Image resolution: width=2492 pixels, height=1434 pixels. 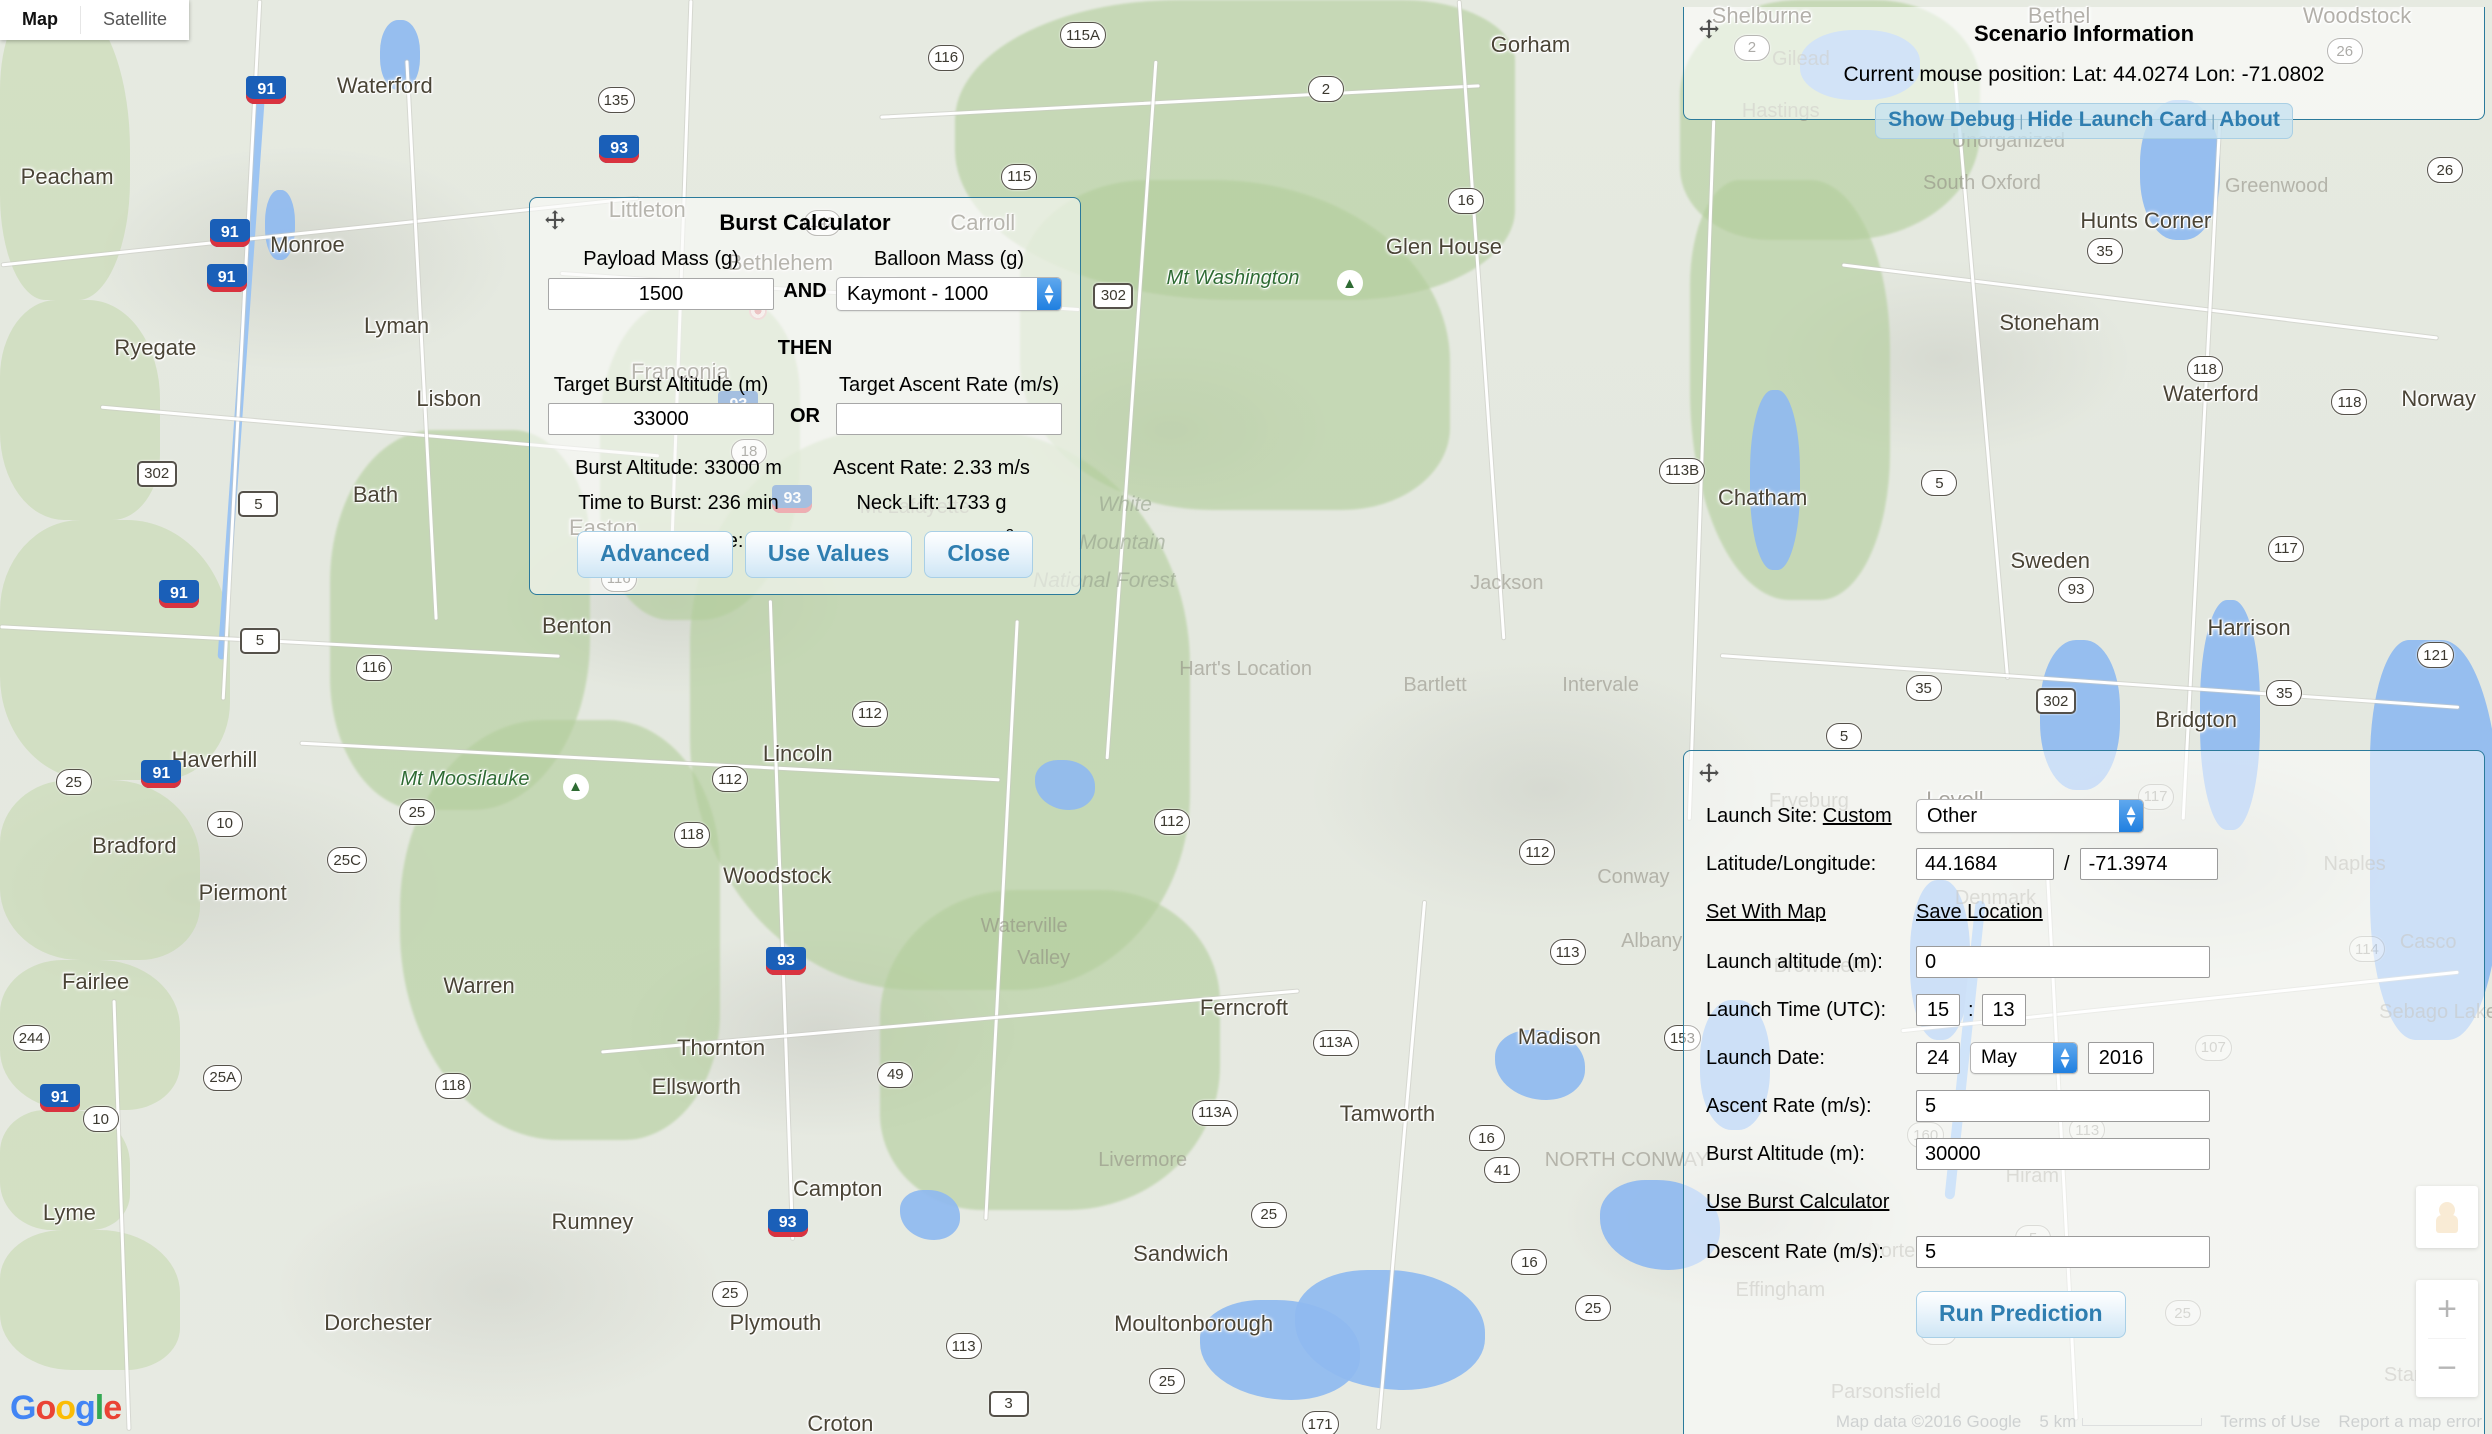 What do you see at coordinates (1938, 1058) in the screenshot?
I see `launch-day-input` at bounding box center [1938, 1058].